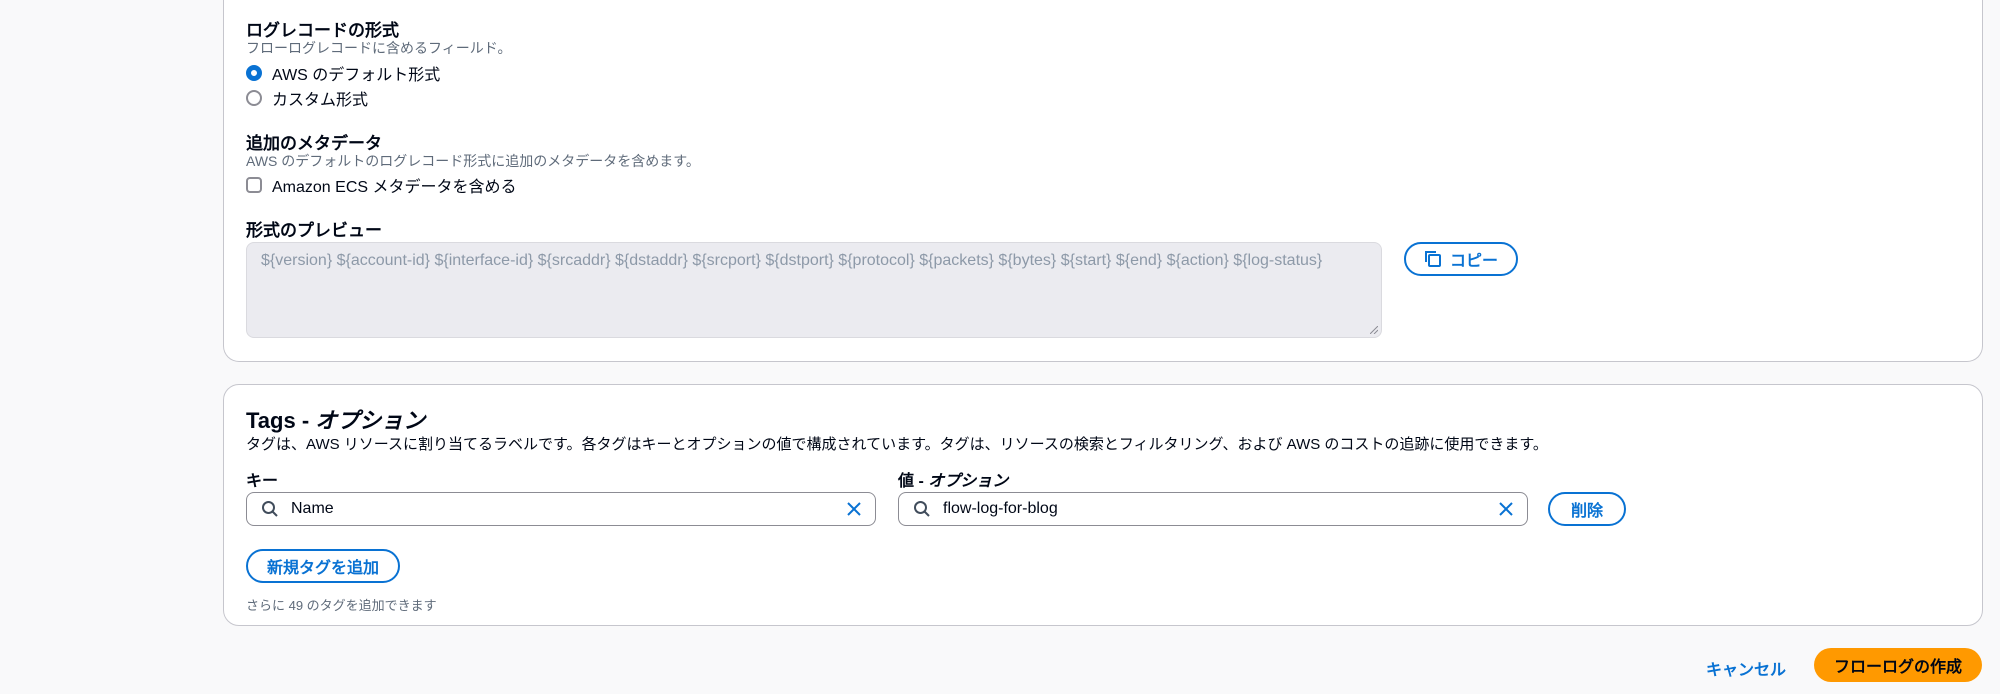 This screenshot has height=694, width=2000. I want to click on copy-button-label: コピー, so click(1473, 261).